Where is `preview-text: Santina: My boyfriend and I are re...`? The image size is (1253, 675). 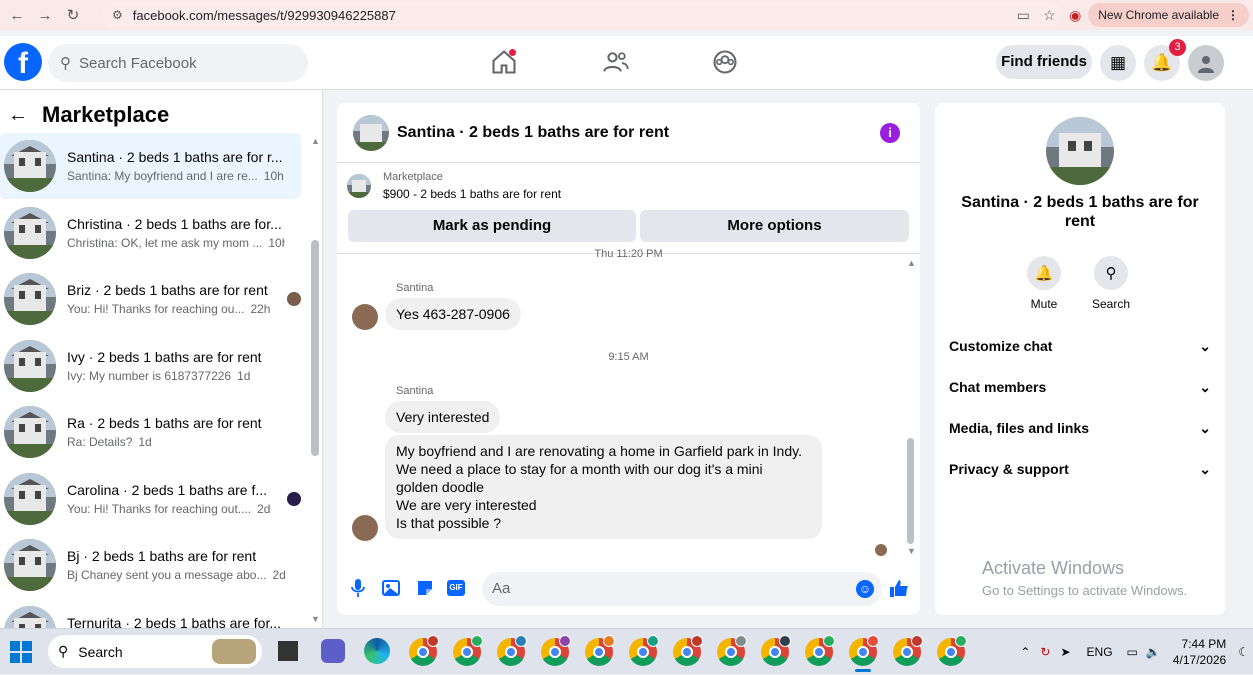
preview-text: Santina: My boyfriend and I are re... is located at coordinates (162, 176).